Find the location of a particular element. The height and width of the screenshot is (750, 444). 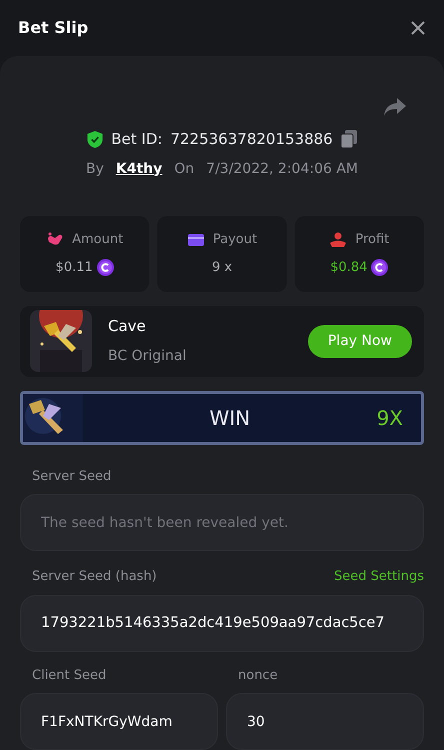

input-field: F1FxNTKrGyWdam is located at coordinates (119, 721).